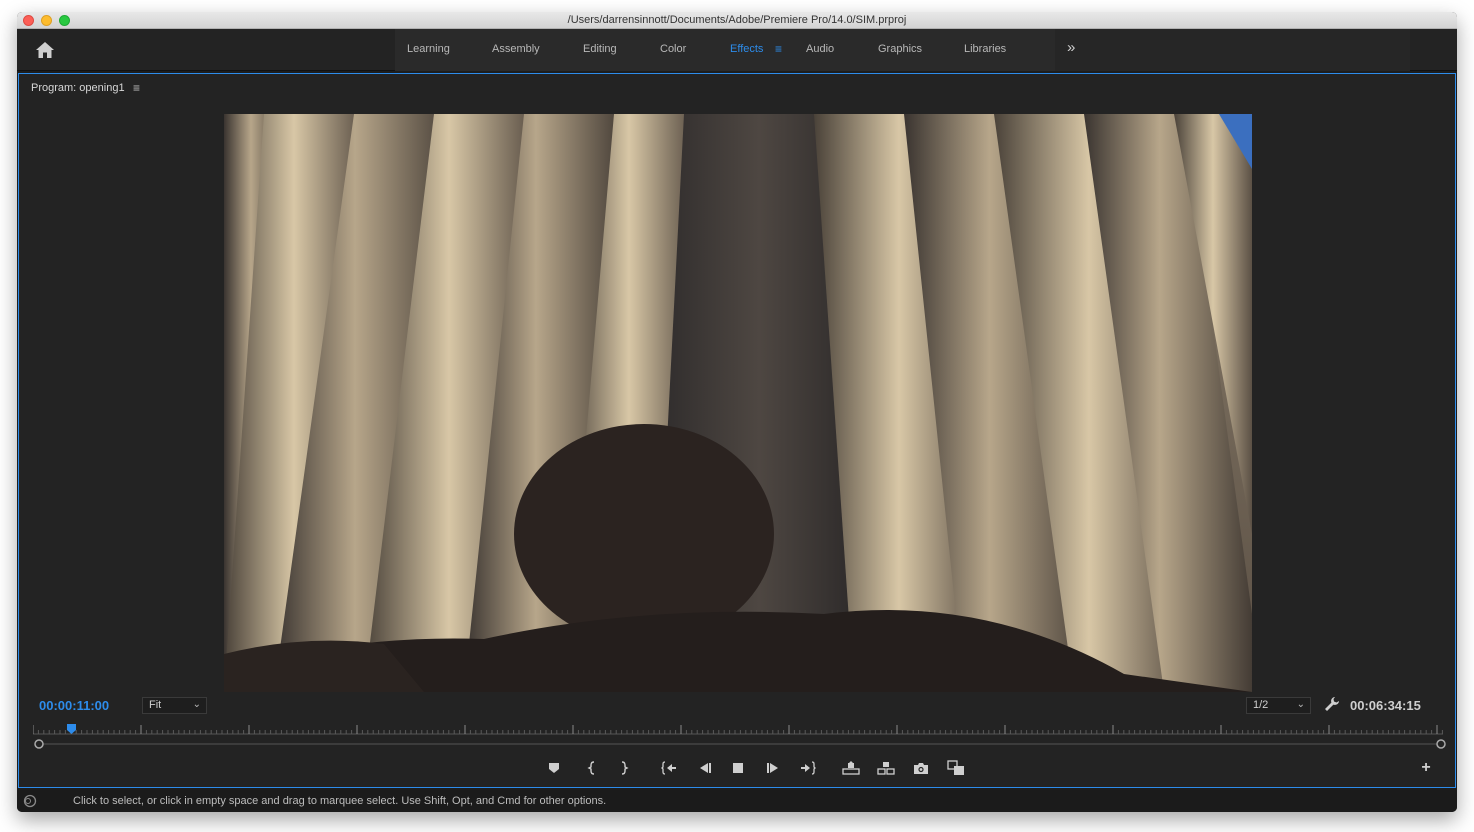 This screenshot has height=832, width=1474. I want to click on home-icon, so click(45, 50).